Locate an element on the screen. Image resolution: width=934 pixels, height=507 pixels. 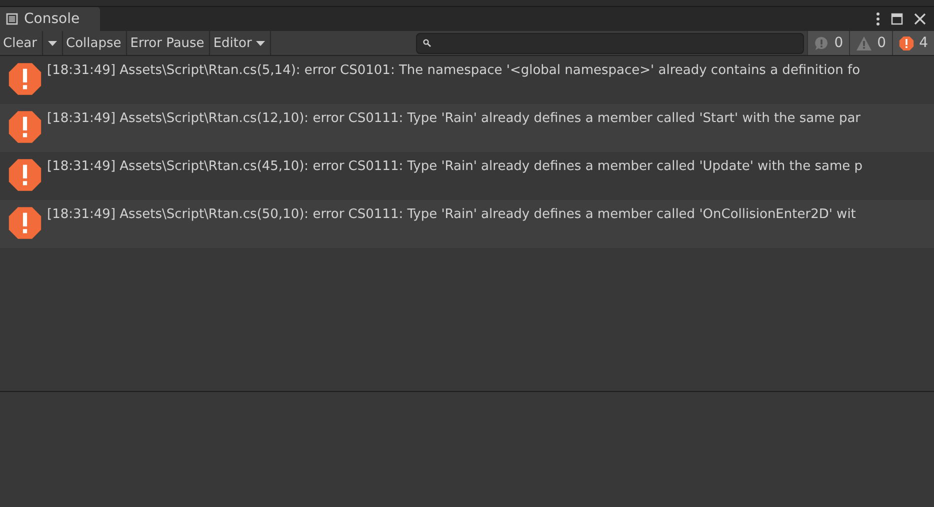
search-icon is located at coordinates (427, 43).